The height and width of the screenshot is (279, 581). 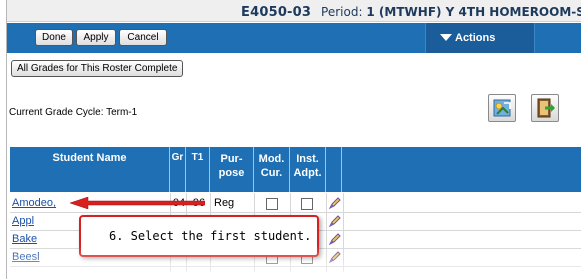 What do you see at coordinates (294, 38) in the screenshot?
I see `toolbar: Done Apply Cancel Actions` at bounding box center [294, 38].